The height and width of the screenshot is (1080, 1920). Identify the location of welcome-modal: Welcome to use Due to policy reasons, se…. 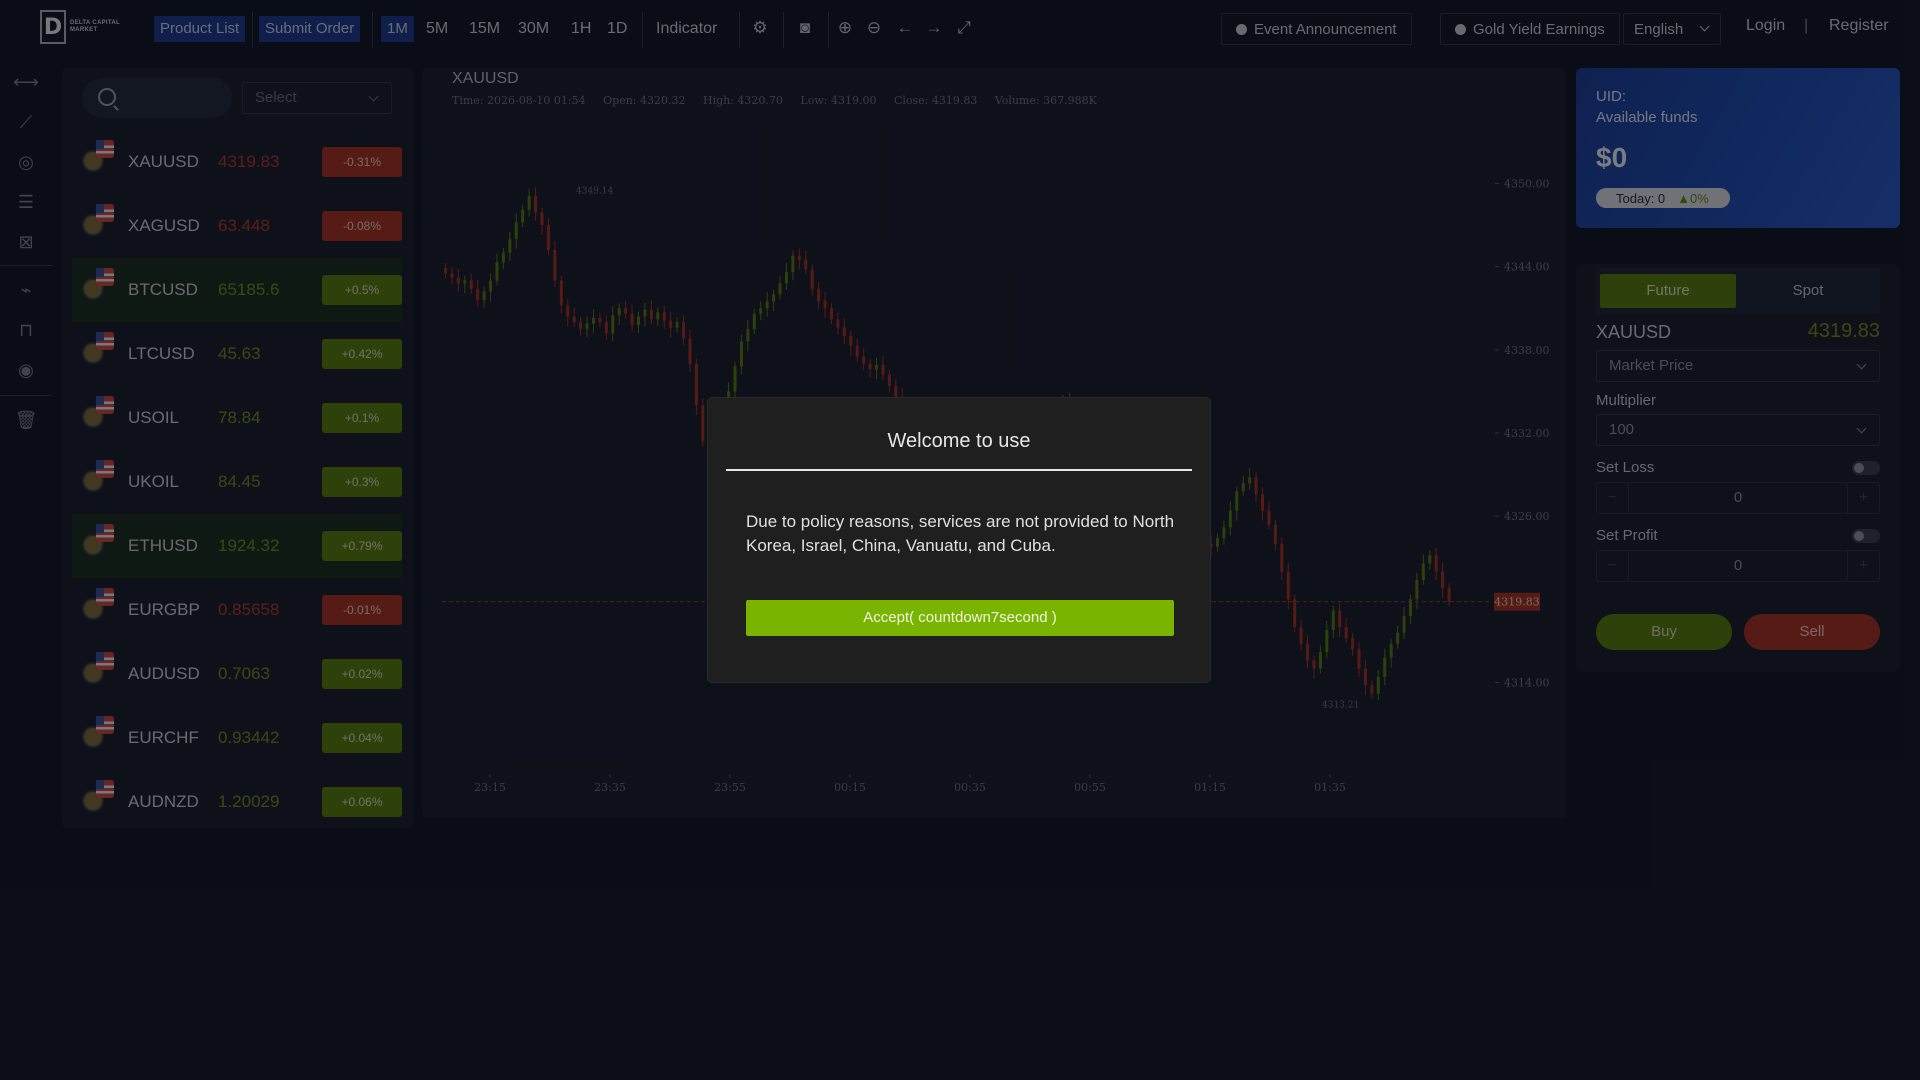
(959, 540).